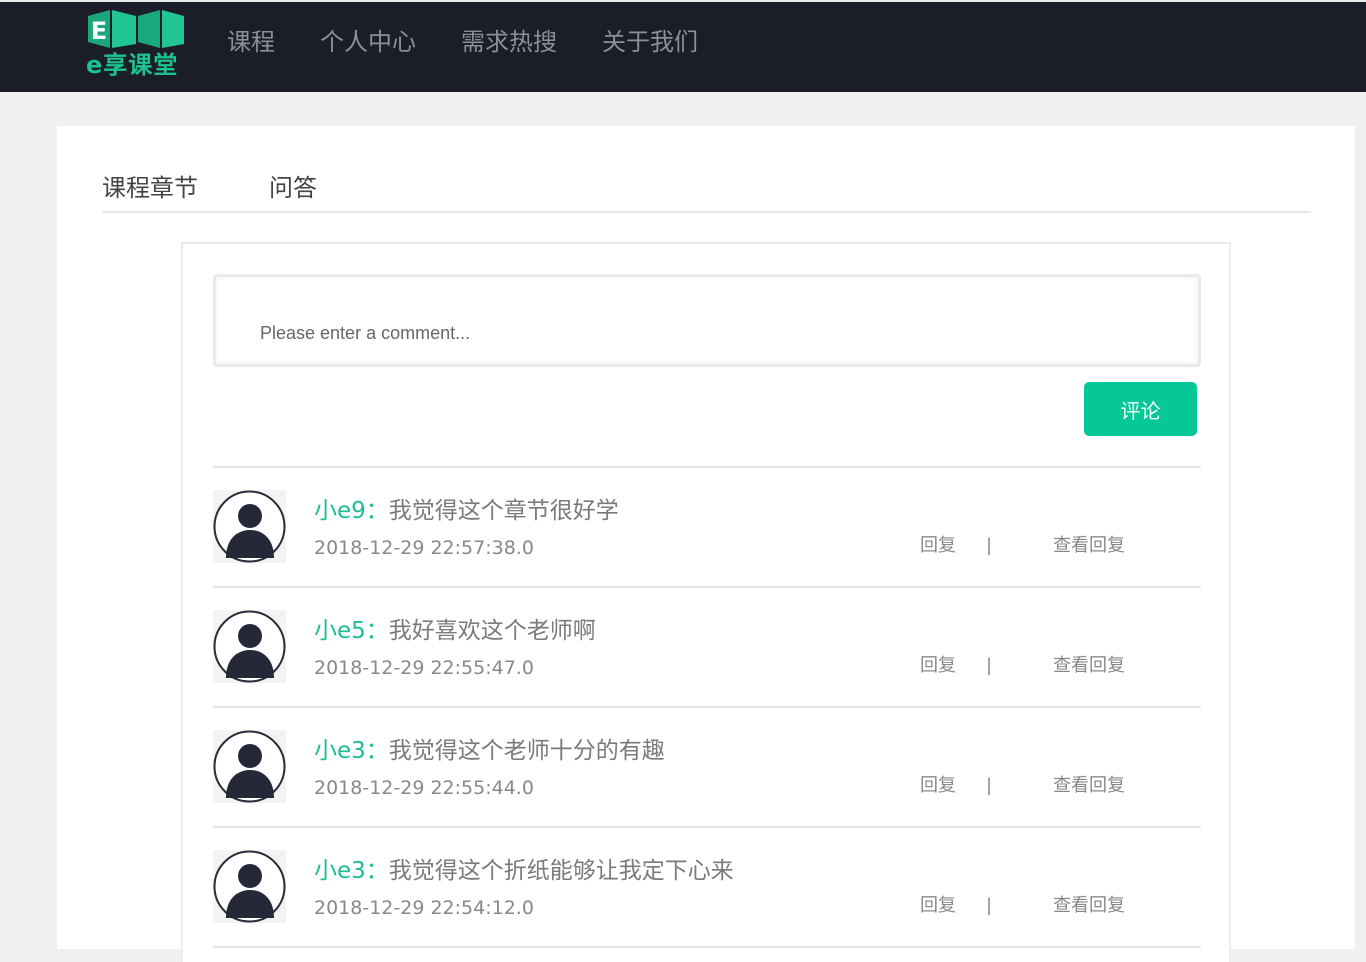 The image size is (1366, 962). What do you see at coordinates (340, 511) in the screenshot?
I see `comment-username: 小e9` at bounding box center [340, 511].